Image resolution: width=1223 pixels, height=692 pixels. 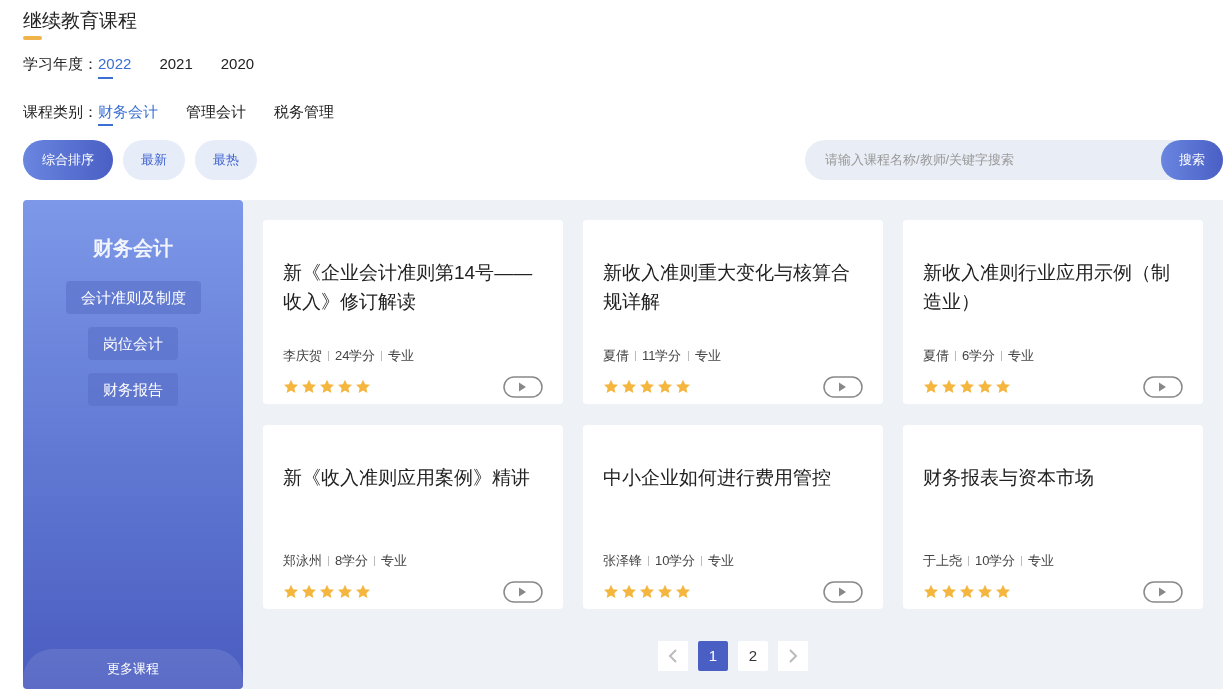 I want to click on course-credits: 8学分, so click(x=352, y=561).